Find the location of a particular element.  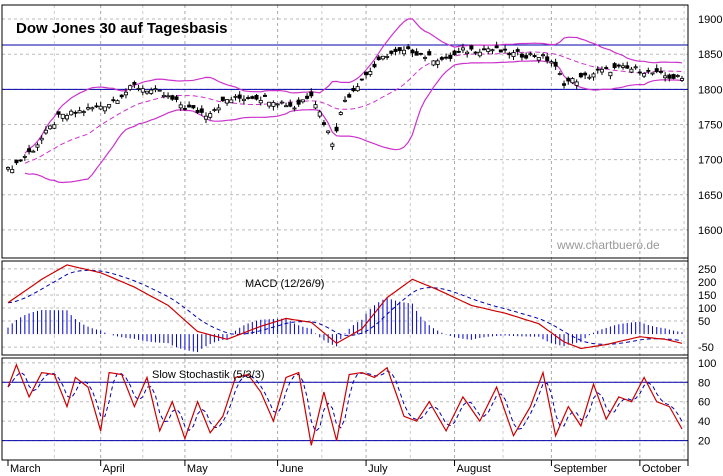

month-label: October is located at coordinates (661, 469).